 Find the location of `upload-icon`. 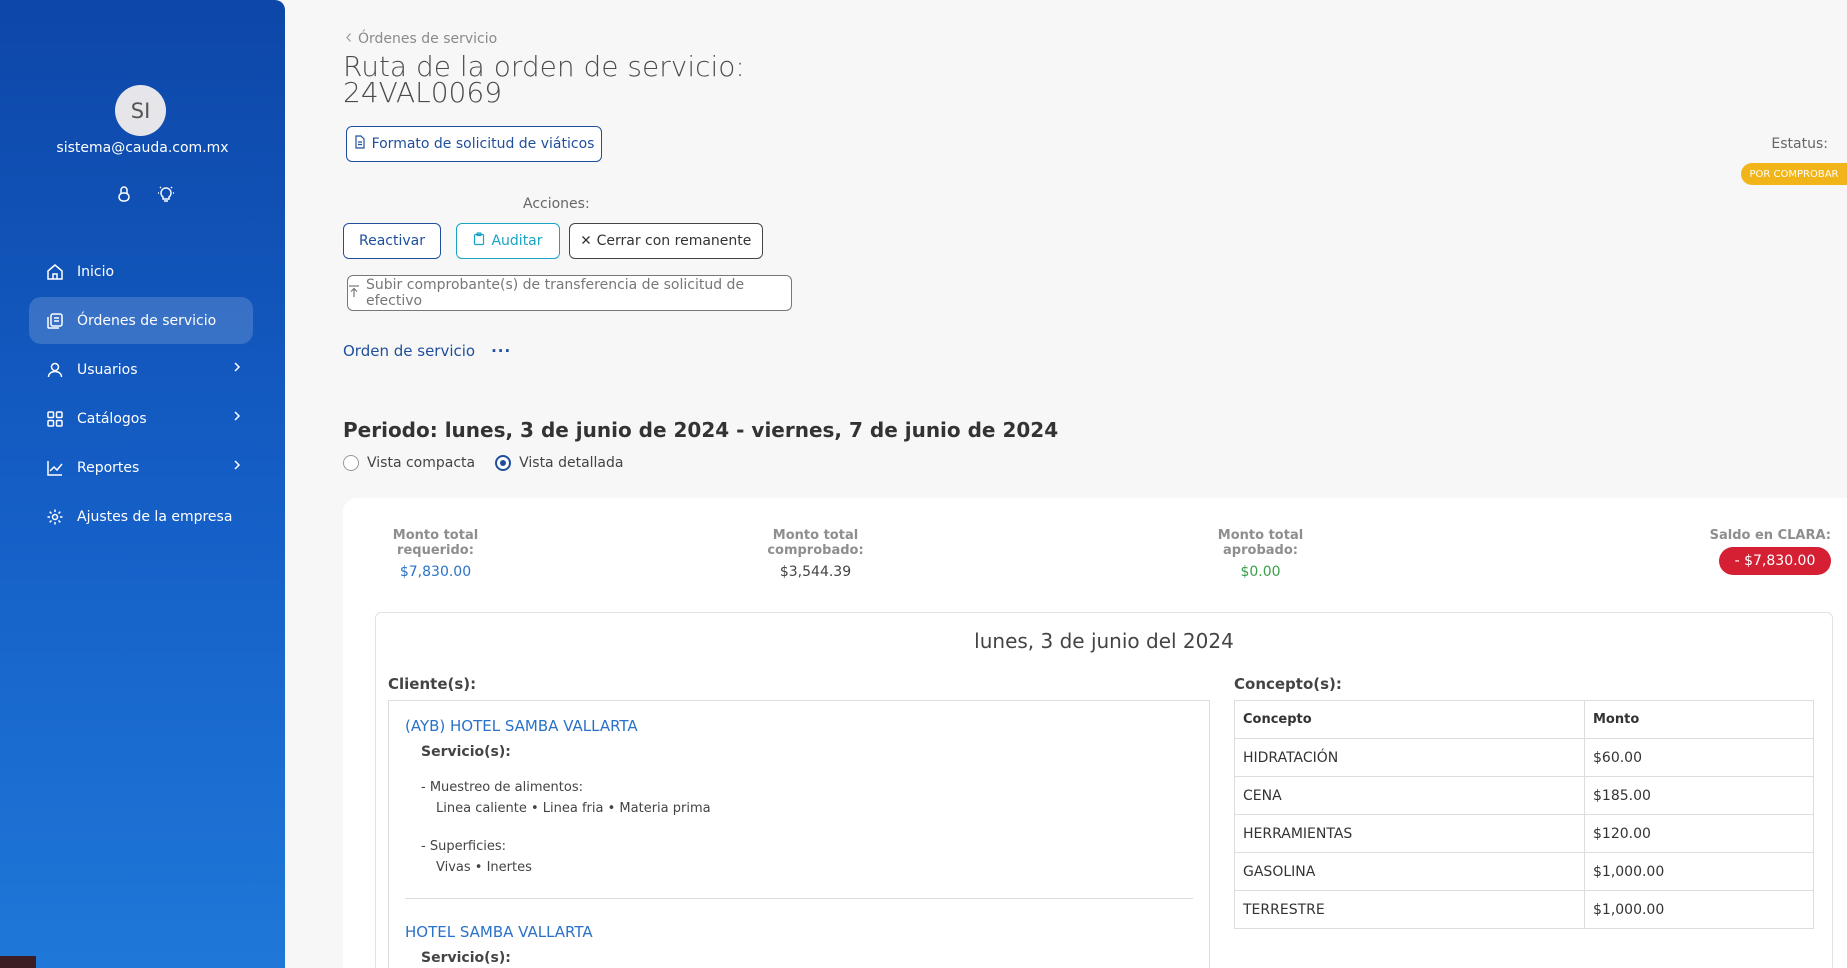

upload-icon is located at coordinates (354, 293).